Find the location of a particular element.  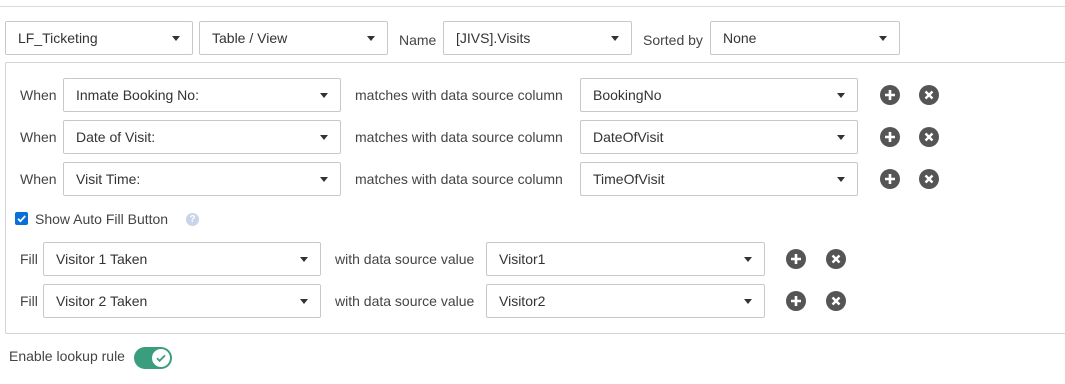

sorted-by-label: Sorted by is located at coordinates (673, 40).